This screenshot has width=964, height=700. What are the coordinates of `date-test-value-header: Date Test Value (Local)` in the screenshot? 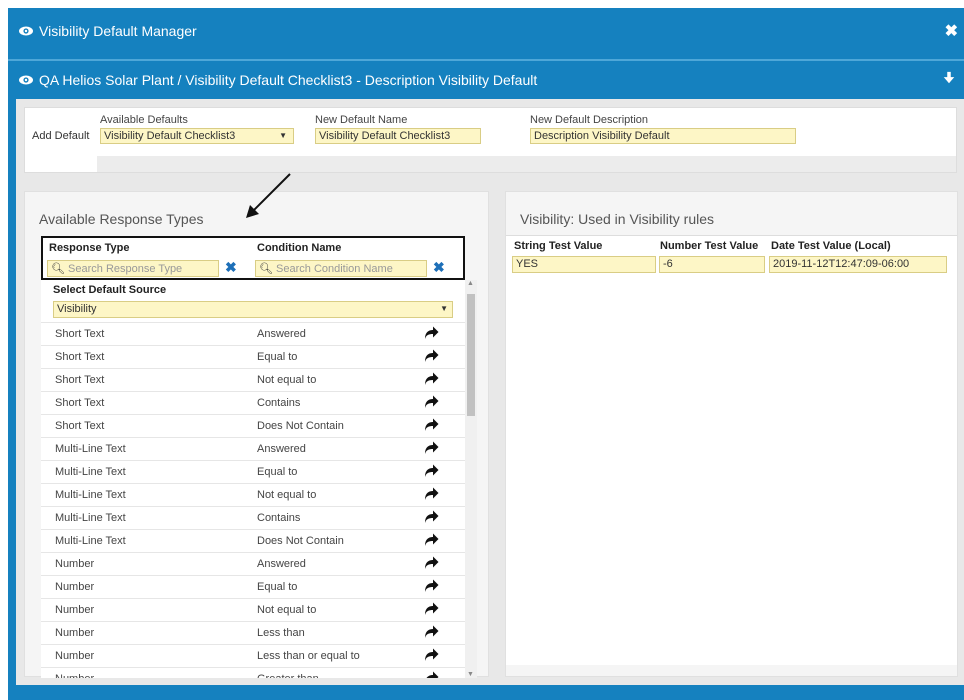 It's located at (831, 246).